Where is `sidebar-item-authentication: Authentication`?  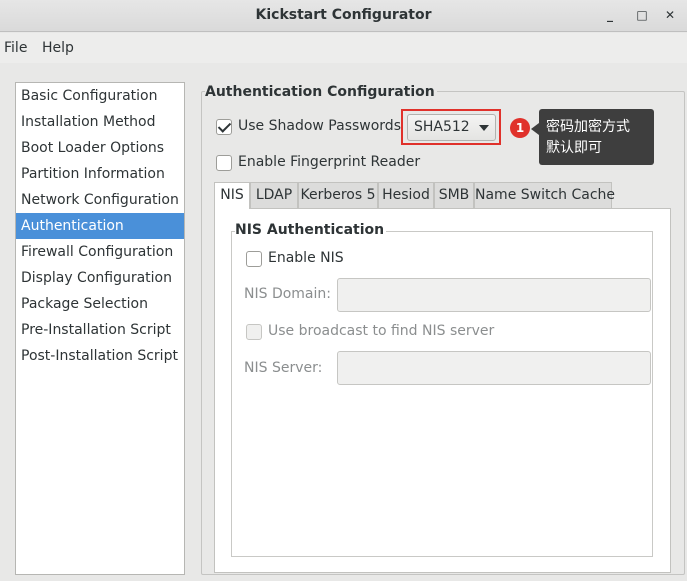 sidebar-item-authentication: Authentication is located at coordinates (100, 226).